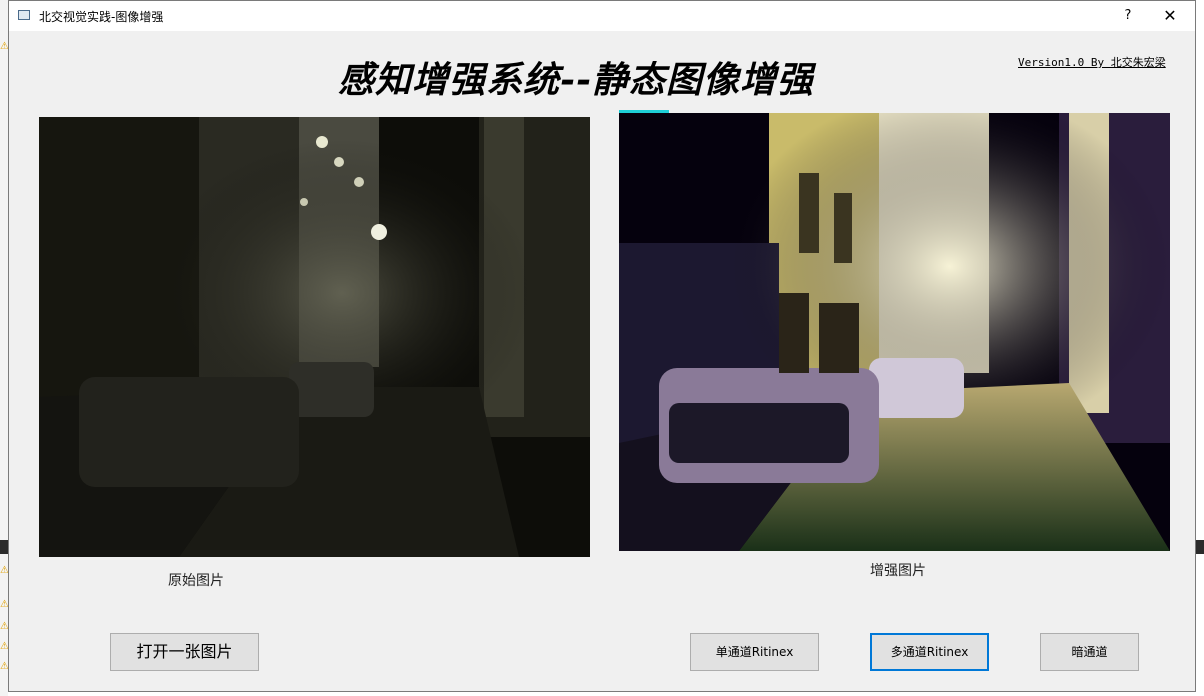 The image size is (1204, 696). What do you see at coordinates (196, 581) in the screenshot?
I see `original-image-caption: 原始图片` at bounding box center [196, 581].